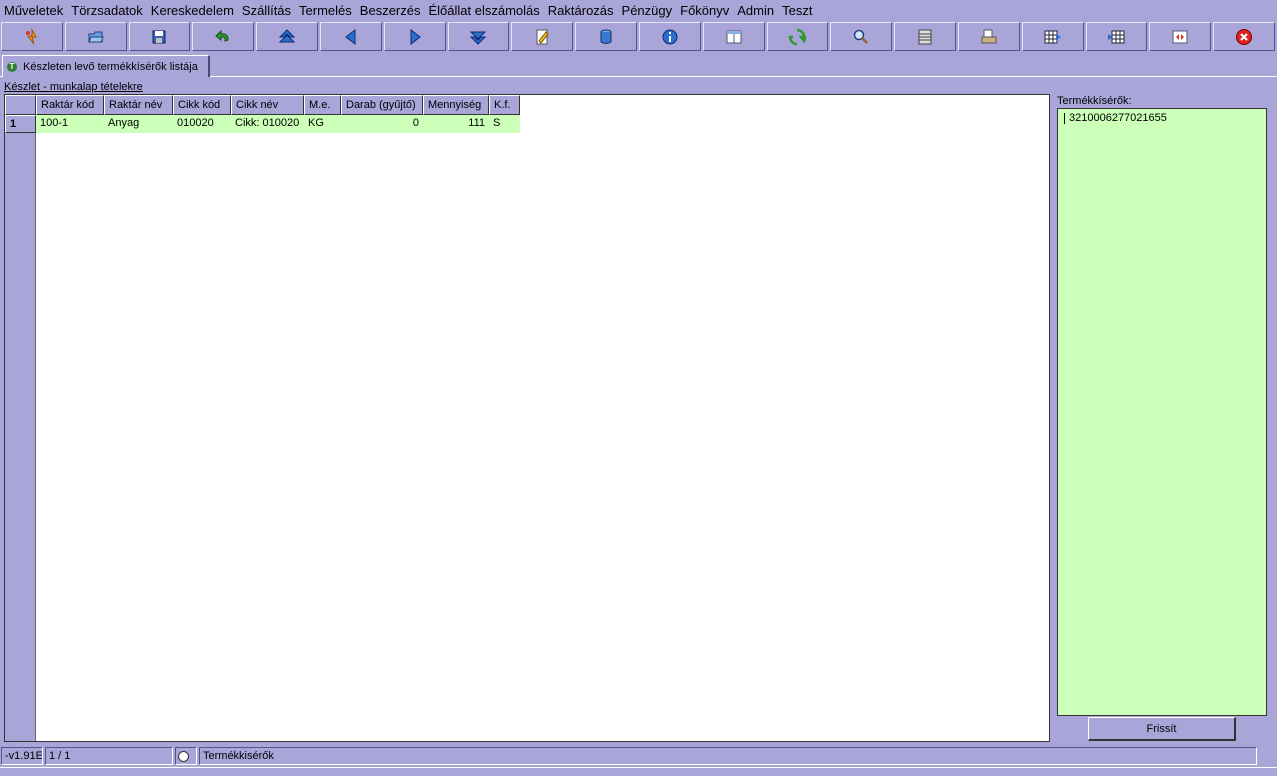 The height and width of the screenshot is (776, 1277). I want to click on menu-fokonyv: Főkönyv, so click(704, 10).